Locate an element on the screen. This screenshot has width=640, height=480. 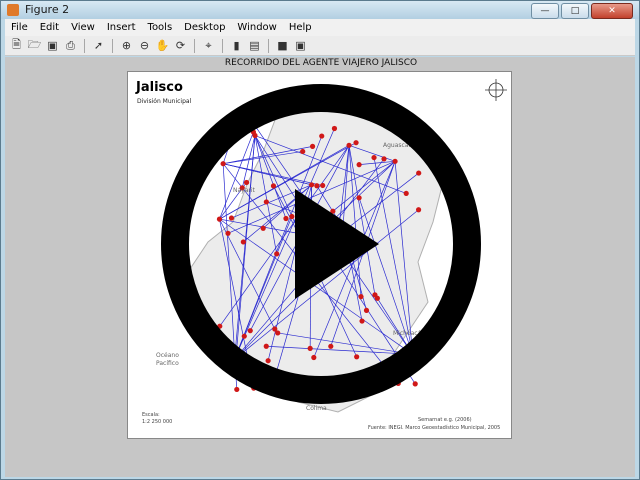
menu-desktop: Desktop is located at coordinates (204, 27).